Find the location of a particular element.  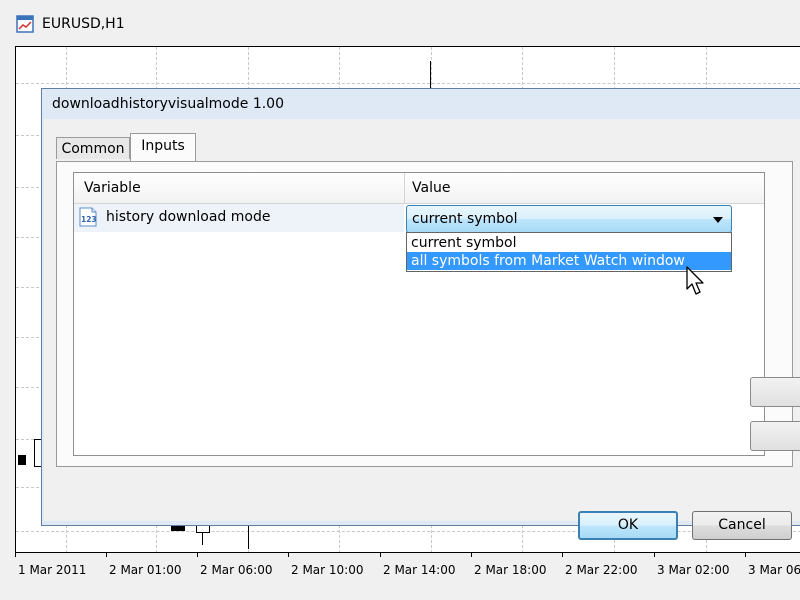

value-dropdown: current symbol is located at coordinates (569, 219).